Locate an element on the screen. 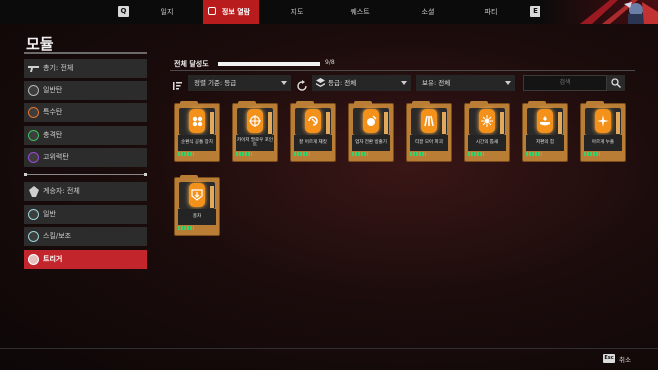 The image size is (658, 370). burst-icon is located at coordinates (487, 121).